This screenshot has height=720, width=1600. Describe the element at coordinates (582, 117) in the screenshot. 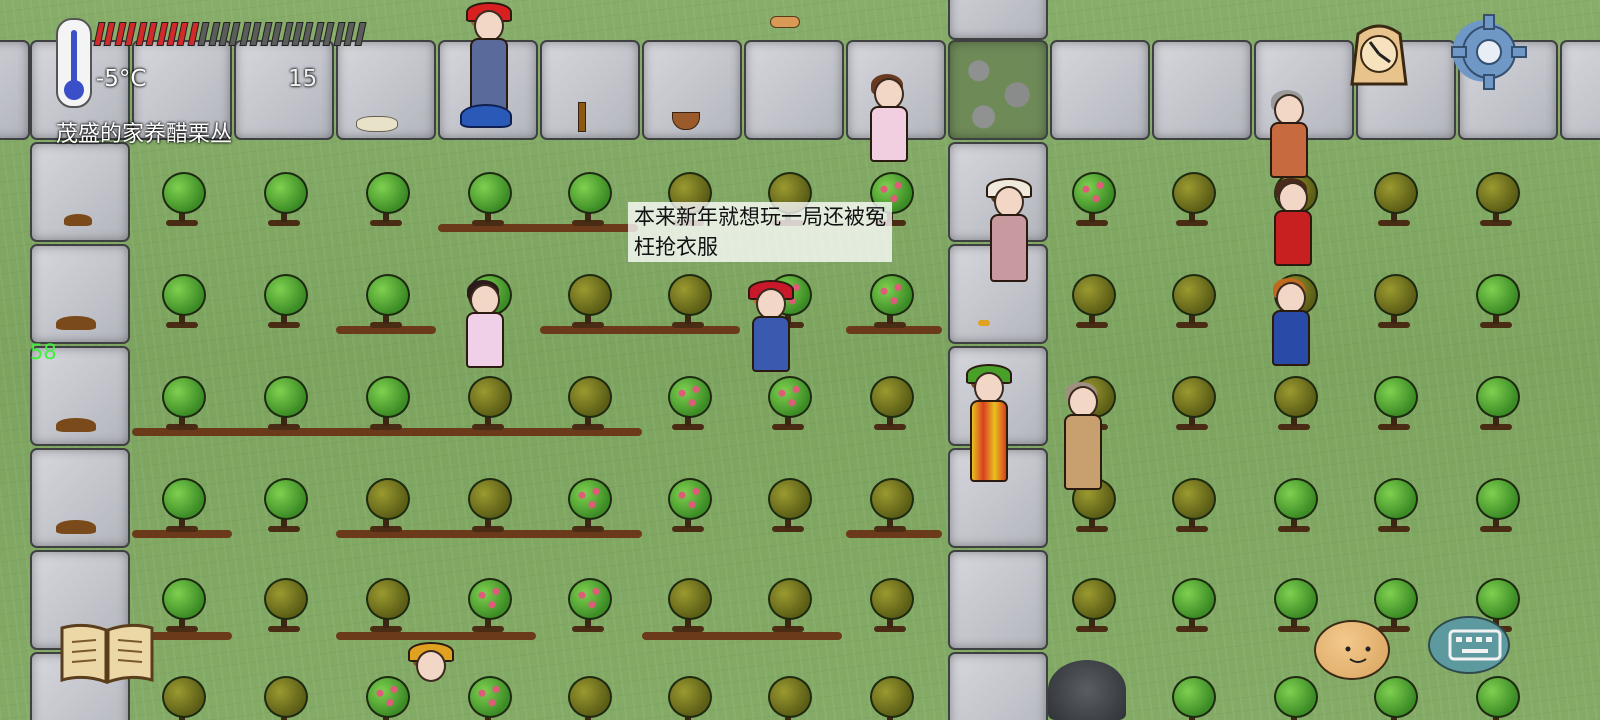

I see `shovel-item` at that location.